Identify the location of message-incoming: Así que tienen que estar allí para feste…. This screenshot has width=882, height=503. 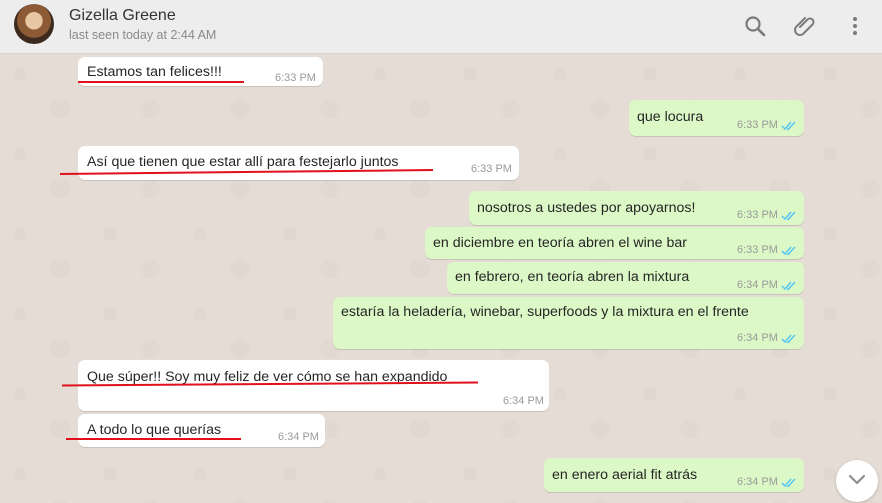
(298, 163).